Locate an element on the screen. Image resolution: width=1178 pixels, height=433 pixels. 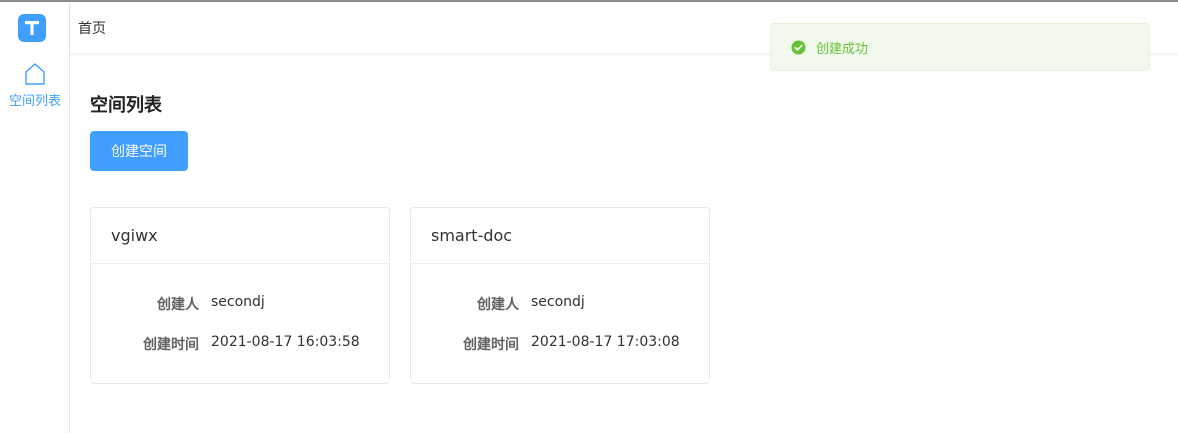
sidebar: 空间列表 is located at coordinates (35, 217).